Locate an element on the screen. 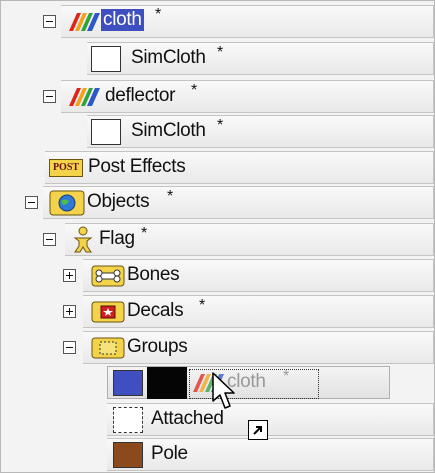  post-effects-icon: POST is located at coordinates (66, 168).